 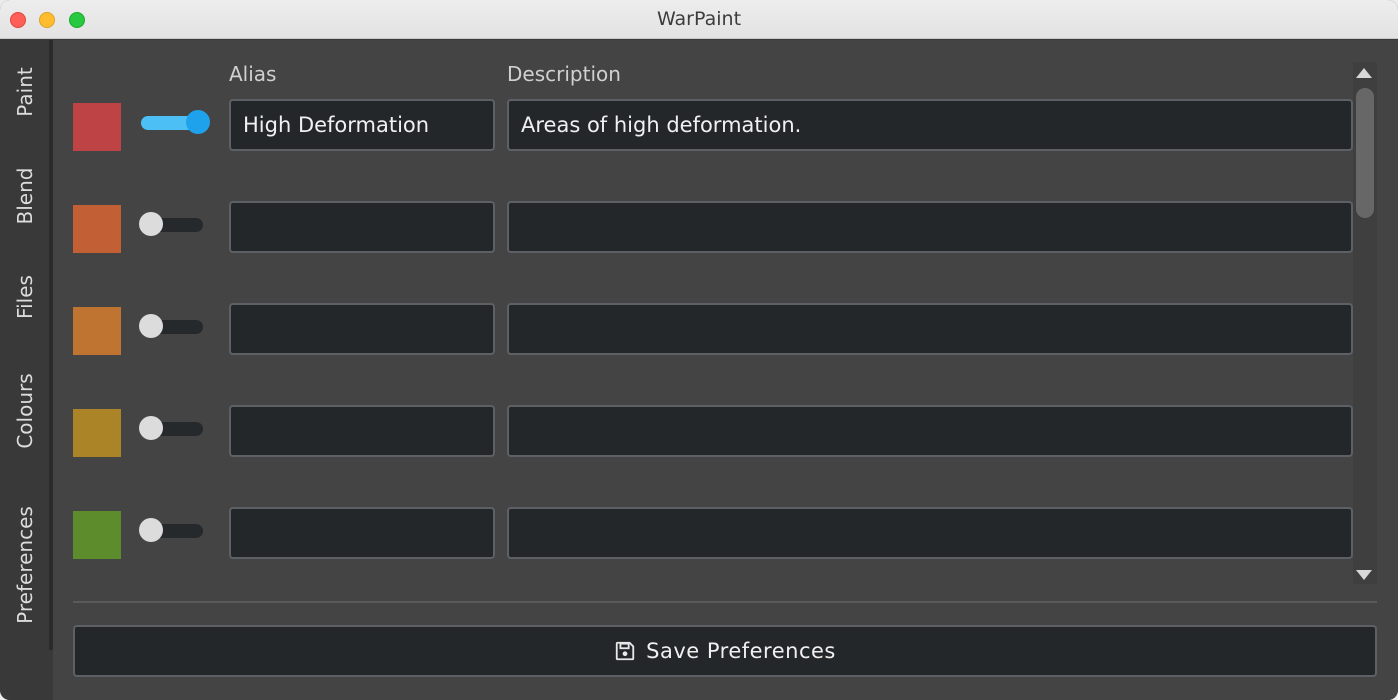 What do you see at coordinates (741, 651) in the screenshot?
I see `save-preferences-label: Save Preferences` at bounding box center [741, 651].